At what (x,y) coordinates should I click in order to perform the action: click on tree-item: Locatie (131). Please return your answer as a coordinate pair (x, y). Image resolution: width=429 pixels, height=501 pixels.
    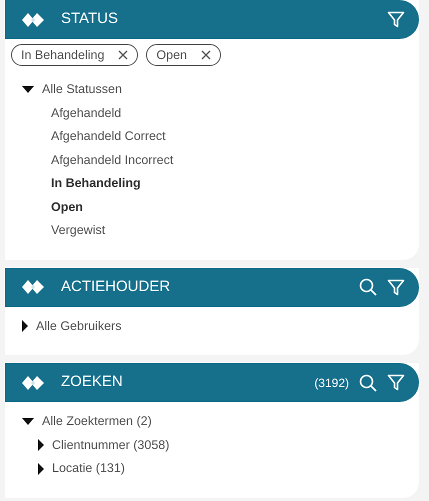
    Looking at the image, I should click on (88, 468).